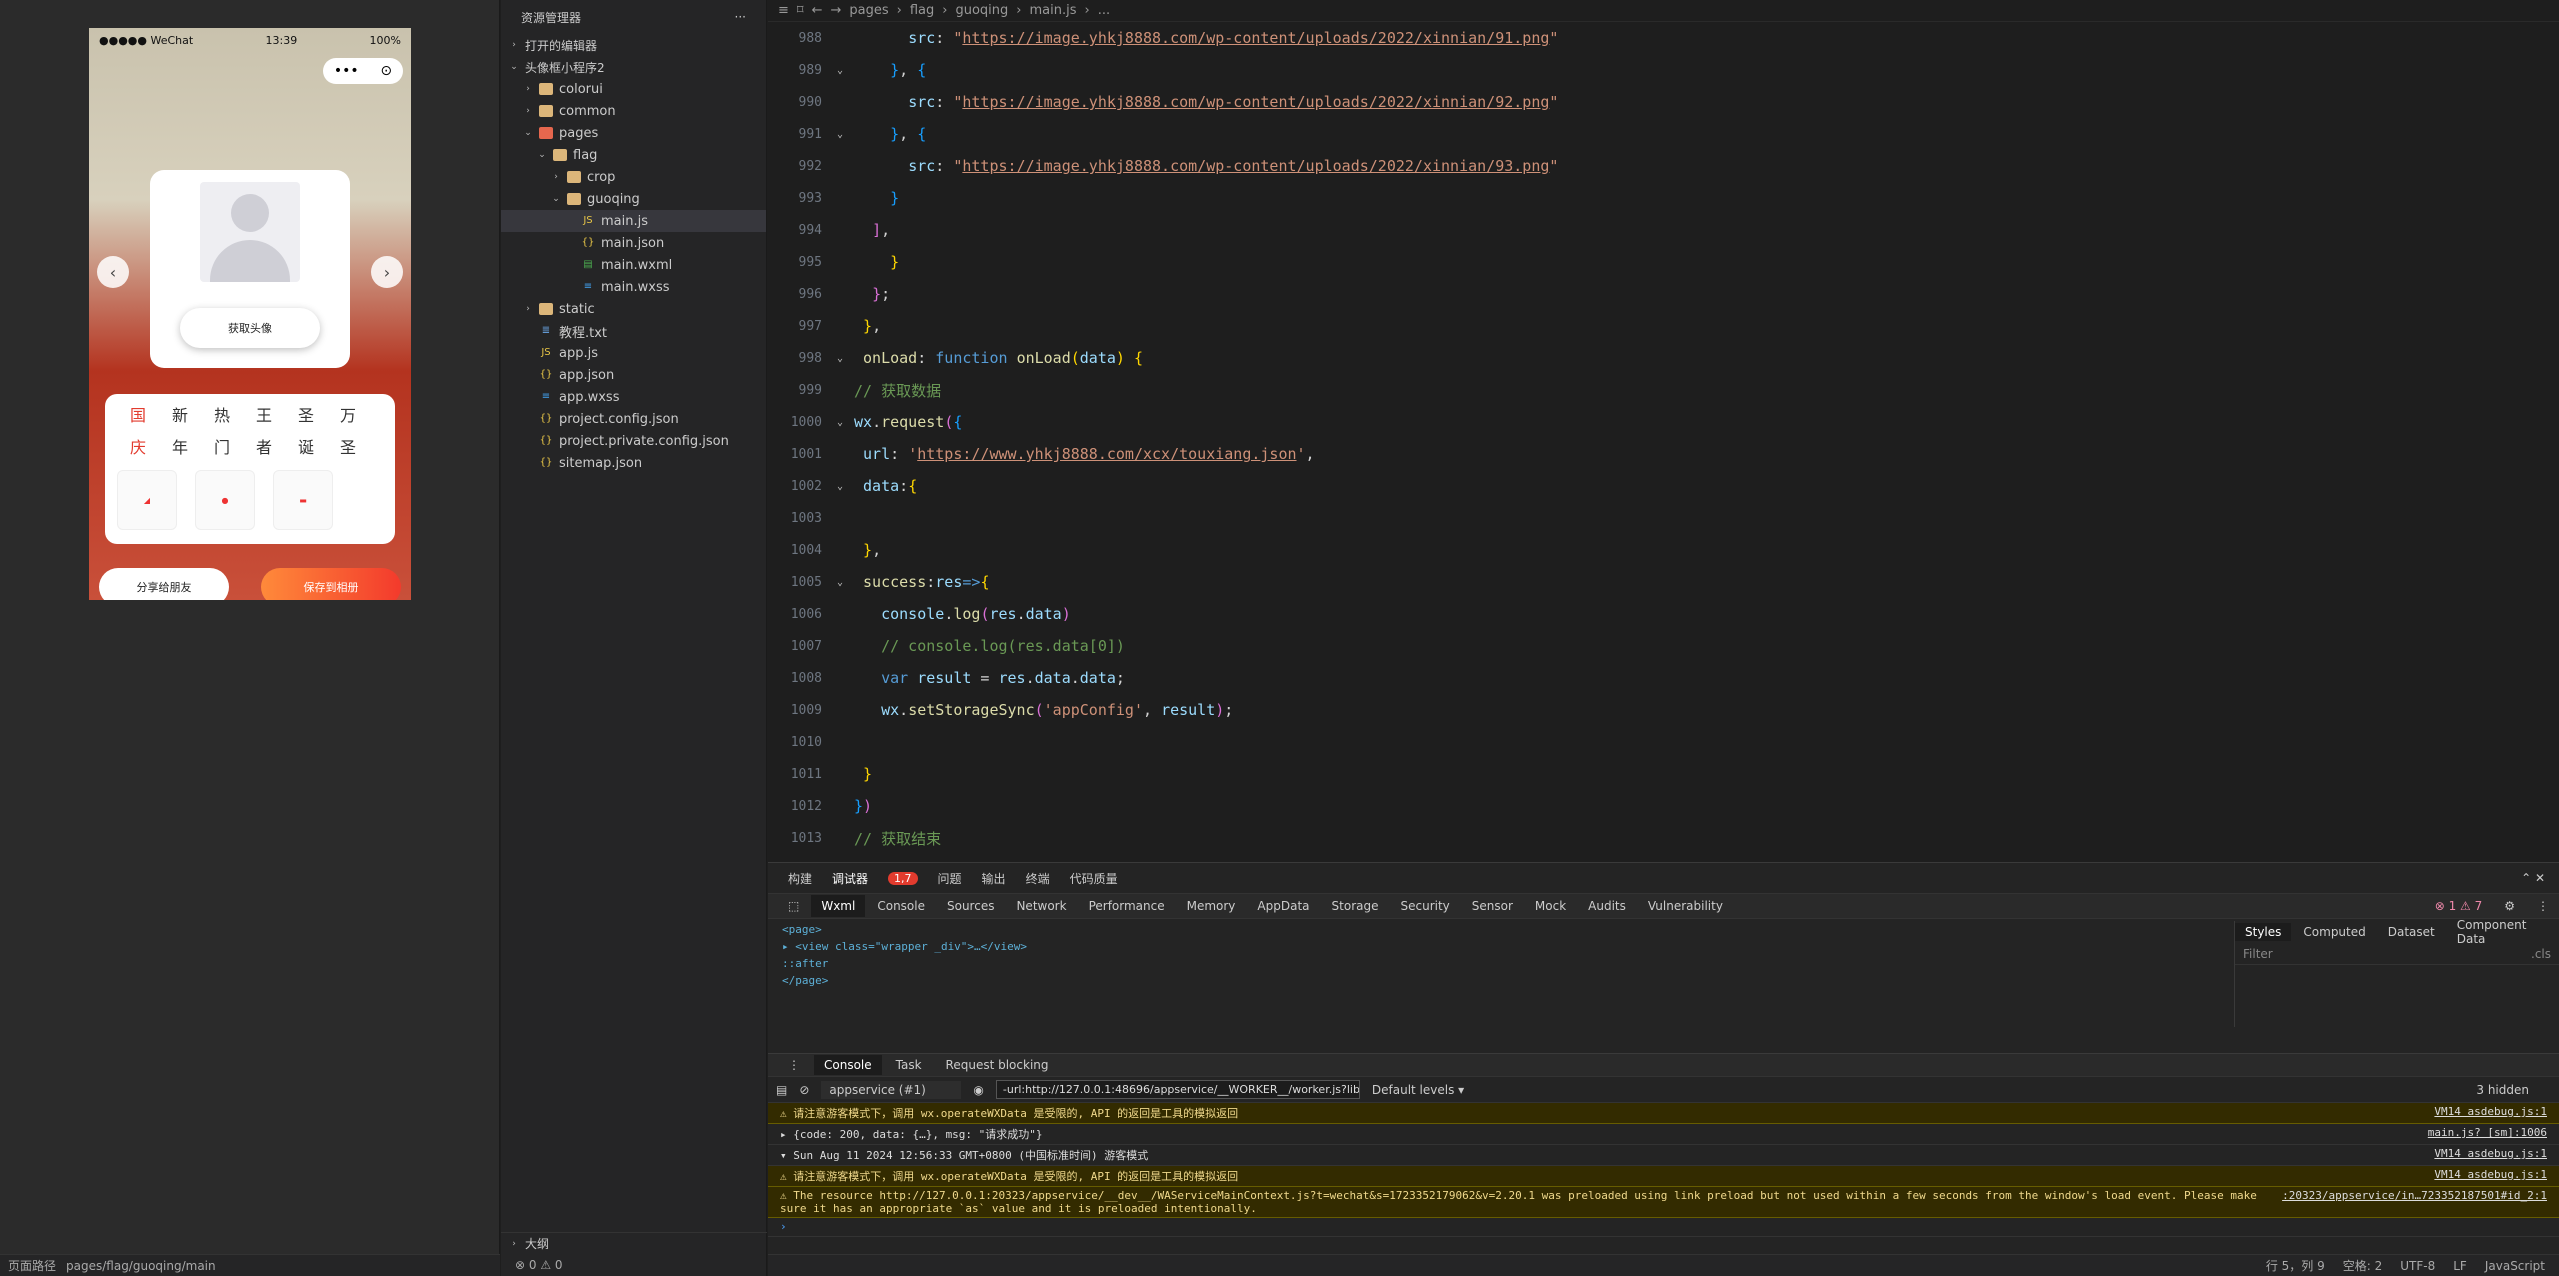 The width and height of the screenshot is (2559, 1276). I want to click on cursor-position: 行 5，列 9, so click(2295, 1265).